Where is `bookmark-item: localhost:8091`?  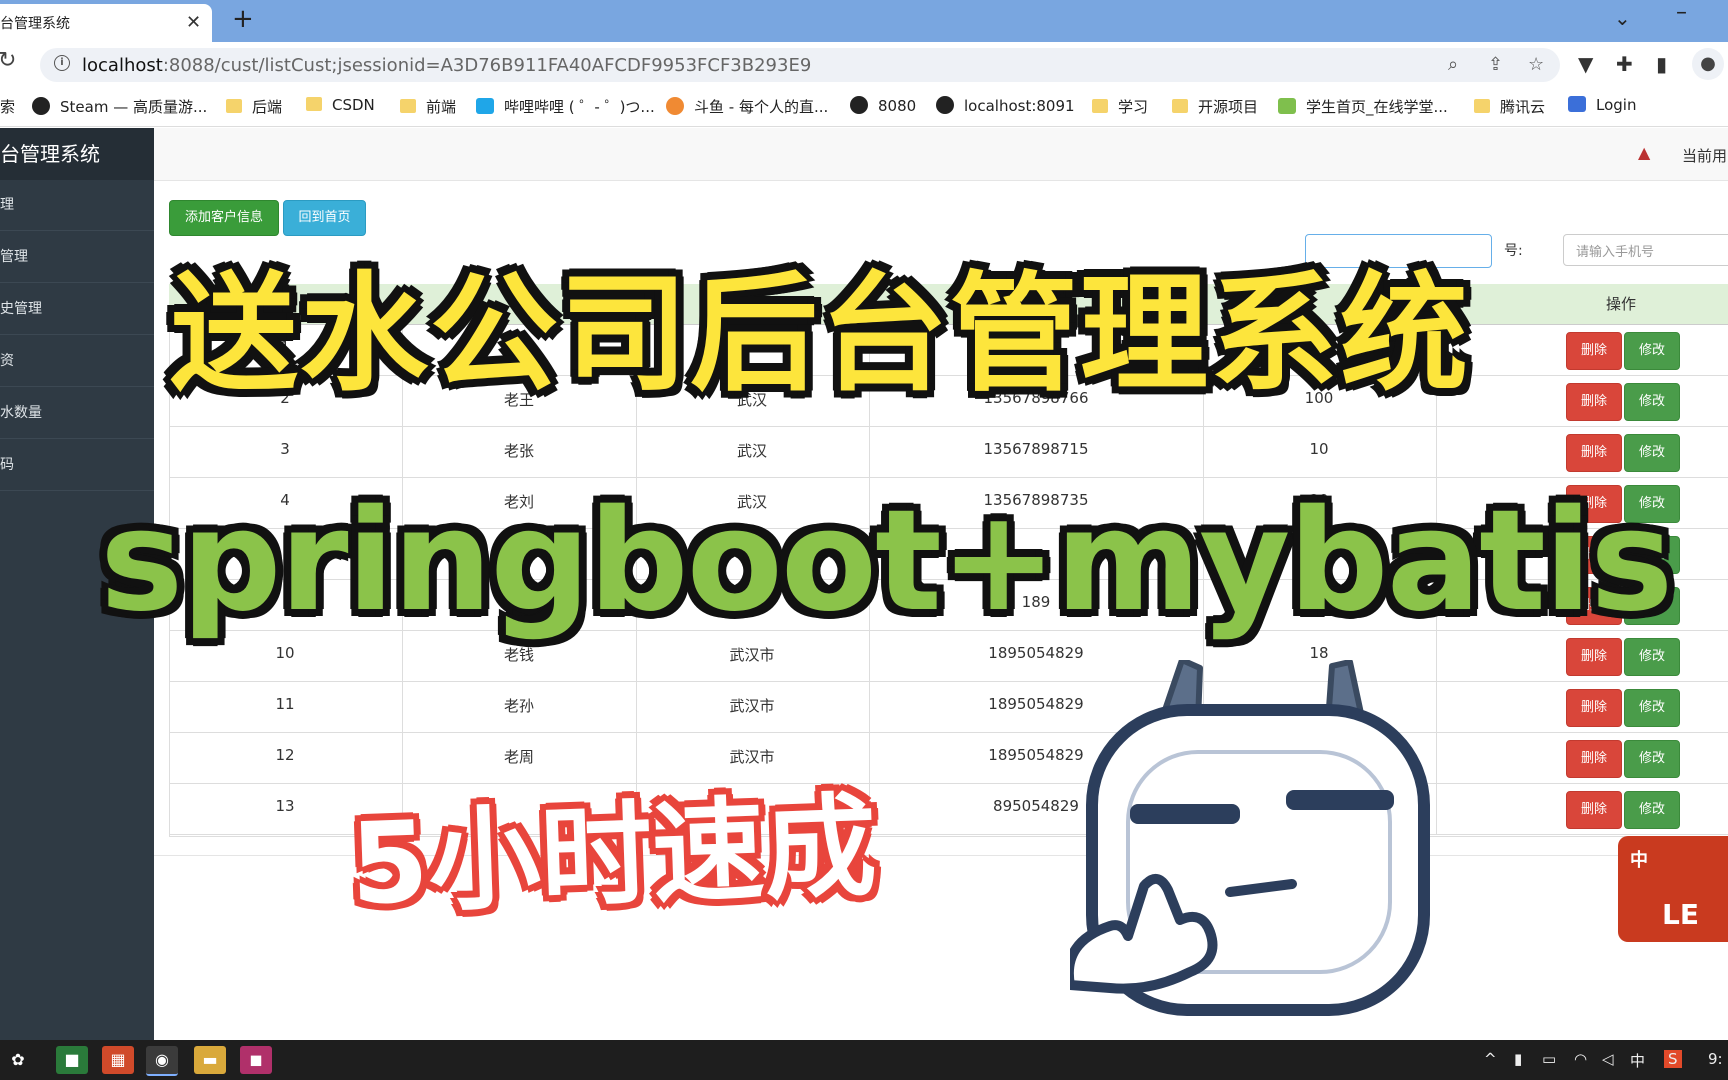 bookmark-item: localhost:8091 is located at coordinates (1005, 105).